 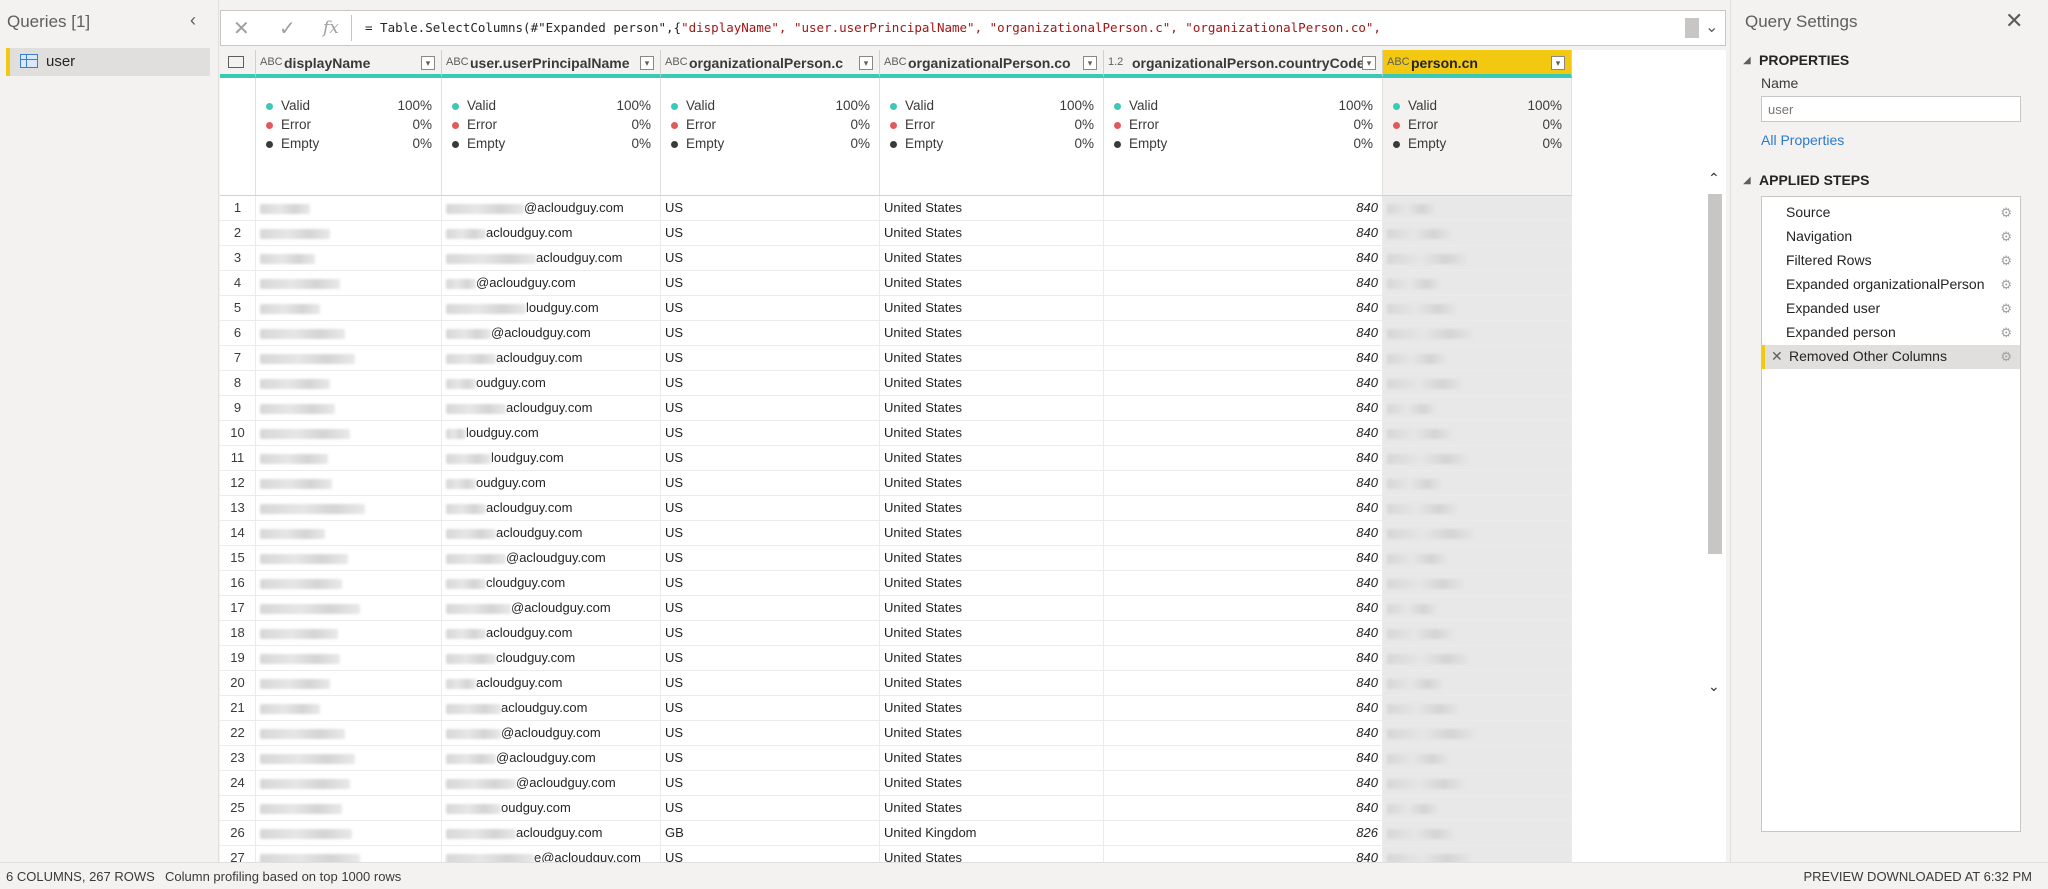 What do you see at coordinates (108, 62) in the screenshot?
I see `query-item-user: user` at bounding box center [108, 62].